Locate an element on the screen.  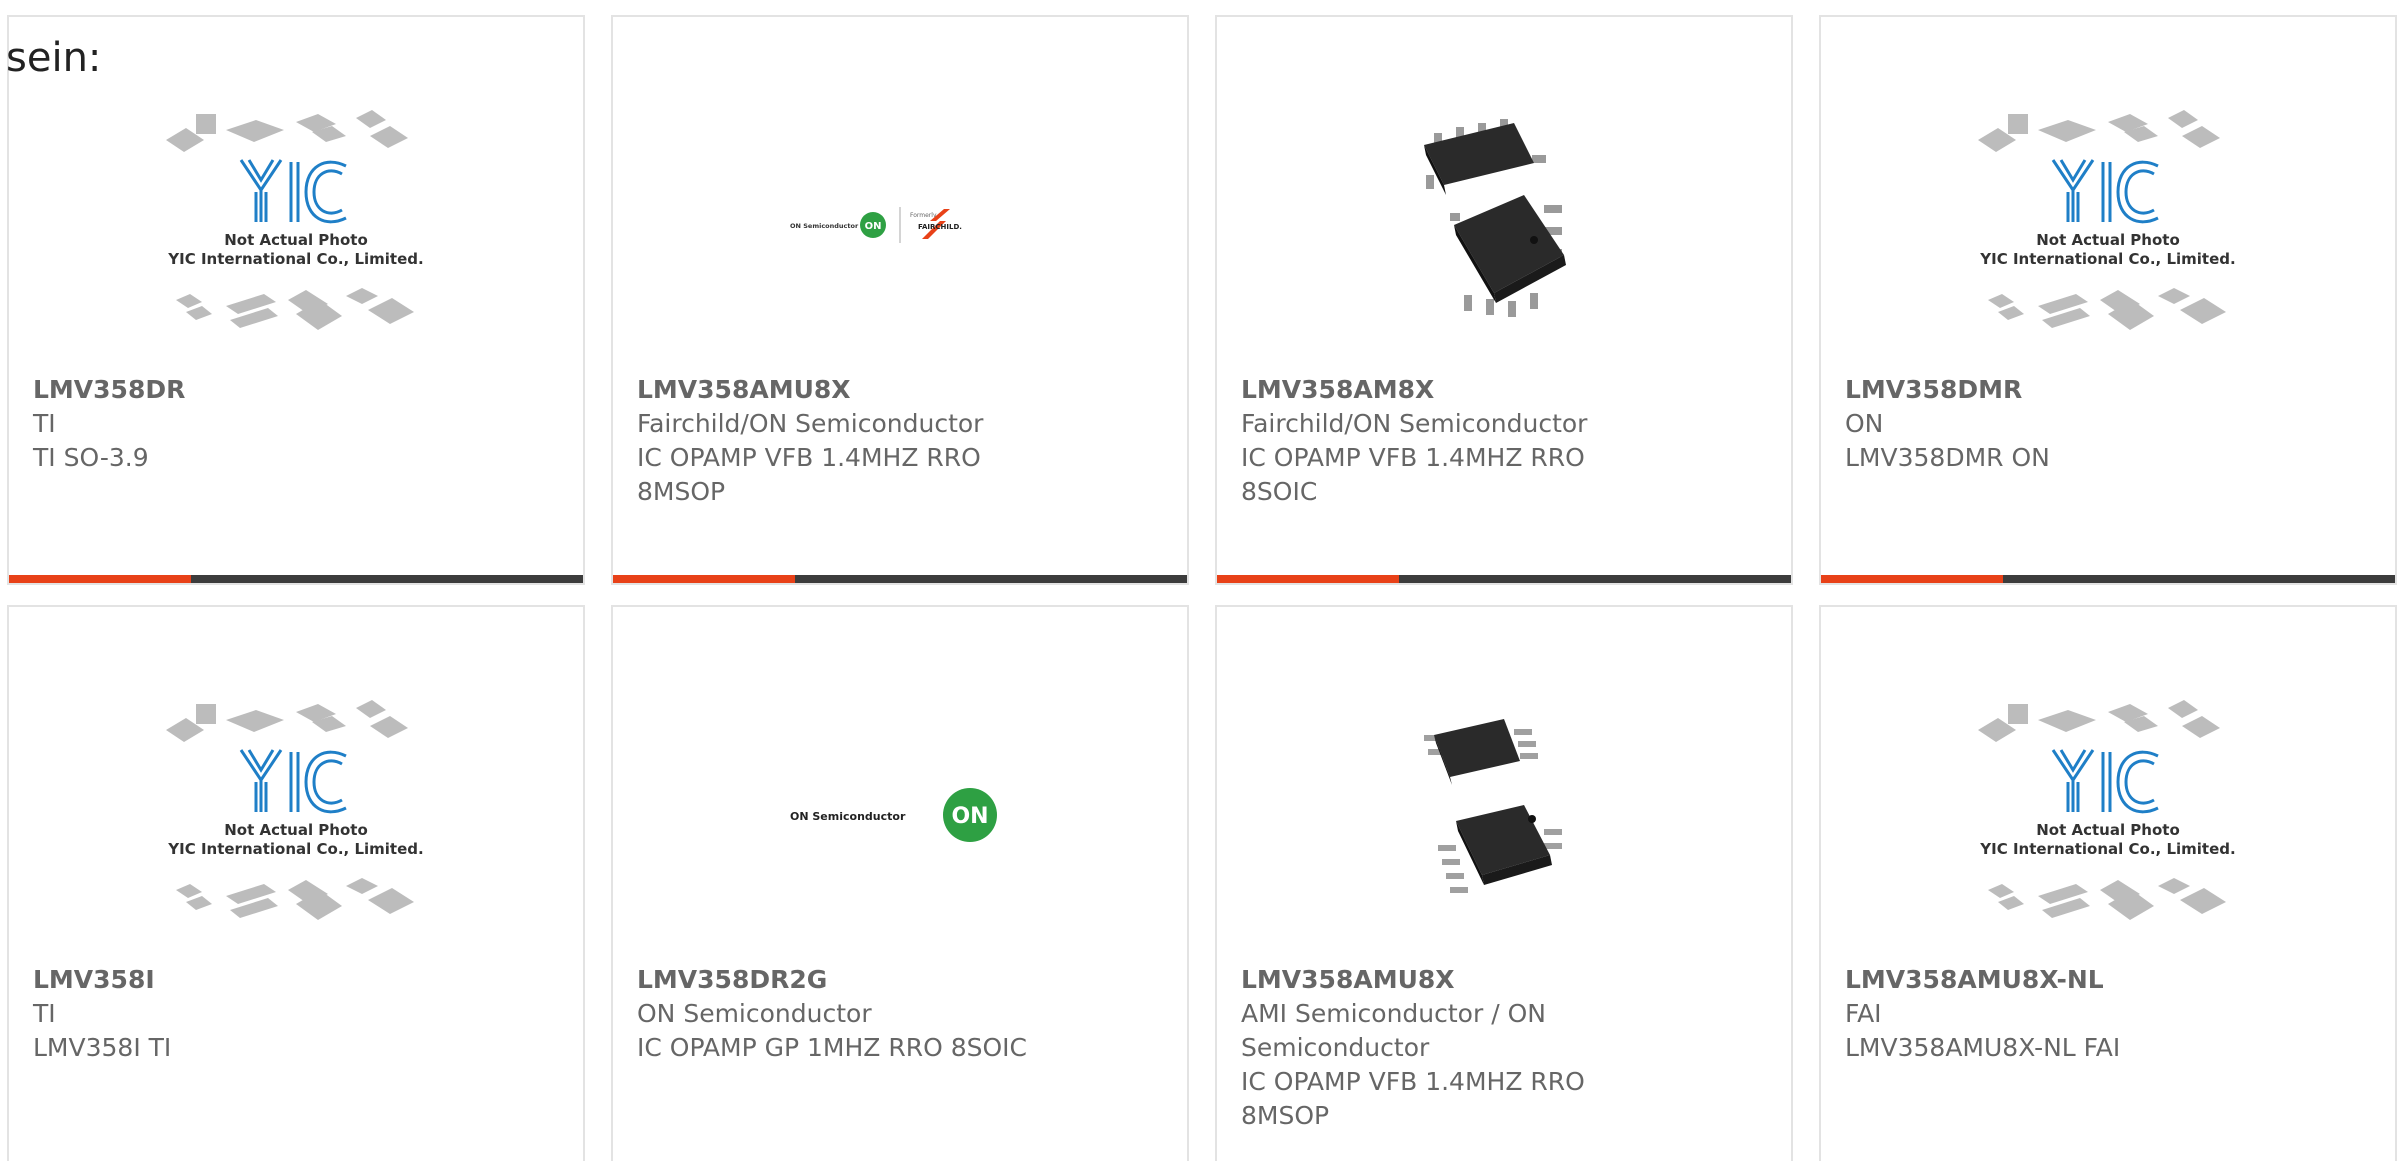
product-image: ON Semiconductor ON is located at coordinates (900, 815).